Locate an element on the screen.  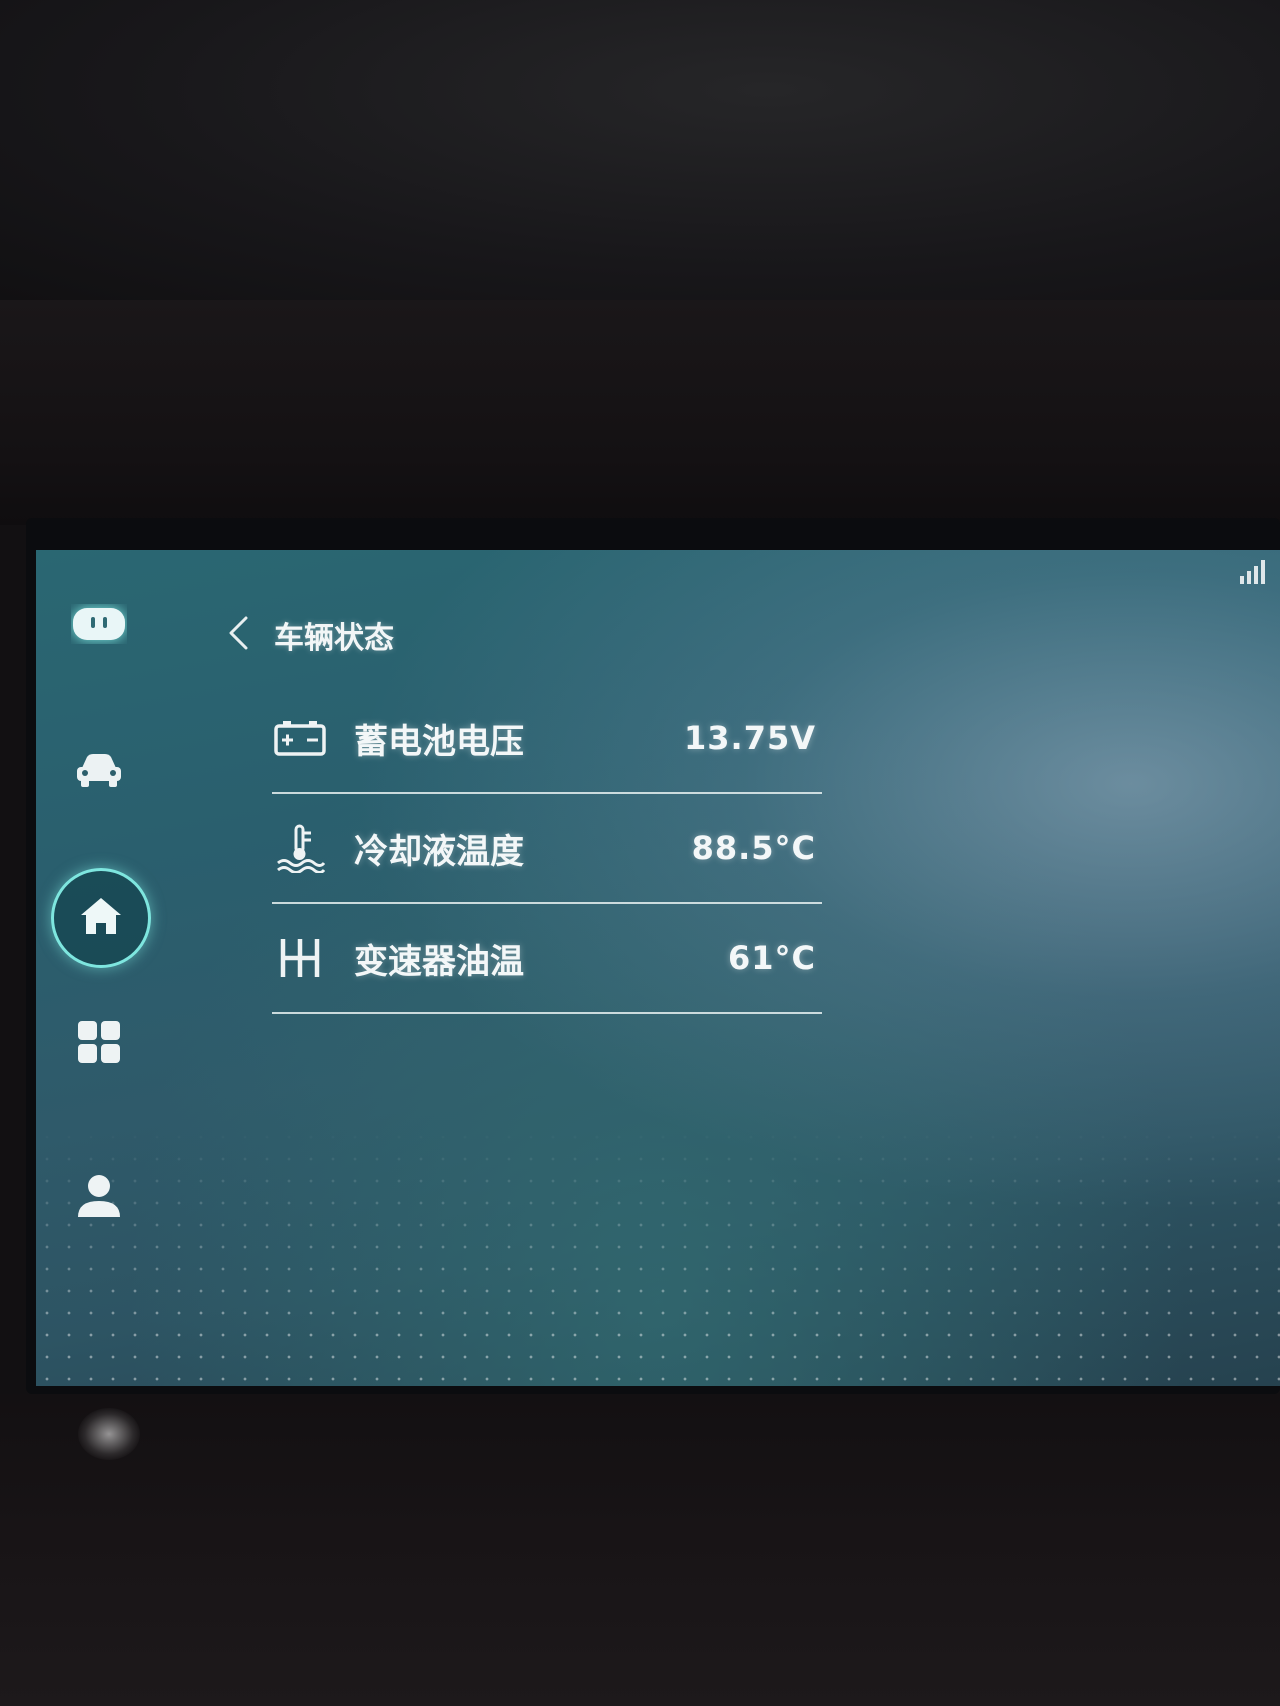
car-icon is located at coordinates (99, 772).